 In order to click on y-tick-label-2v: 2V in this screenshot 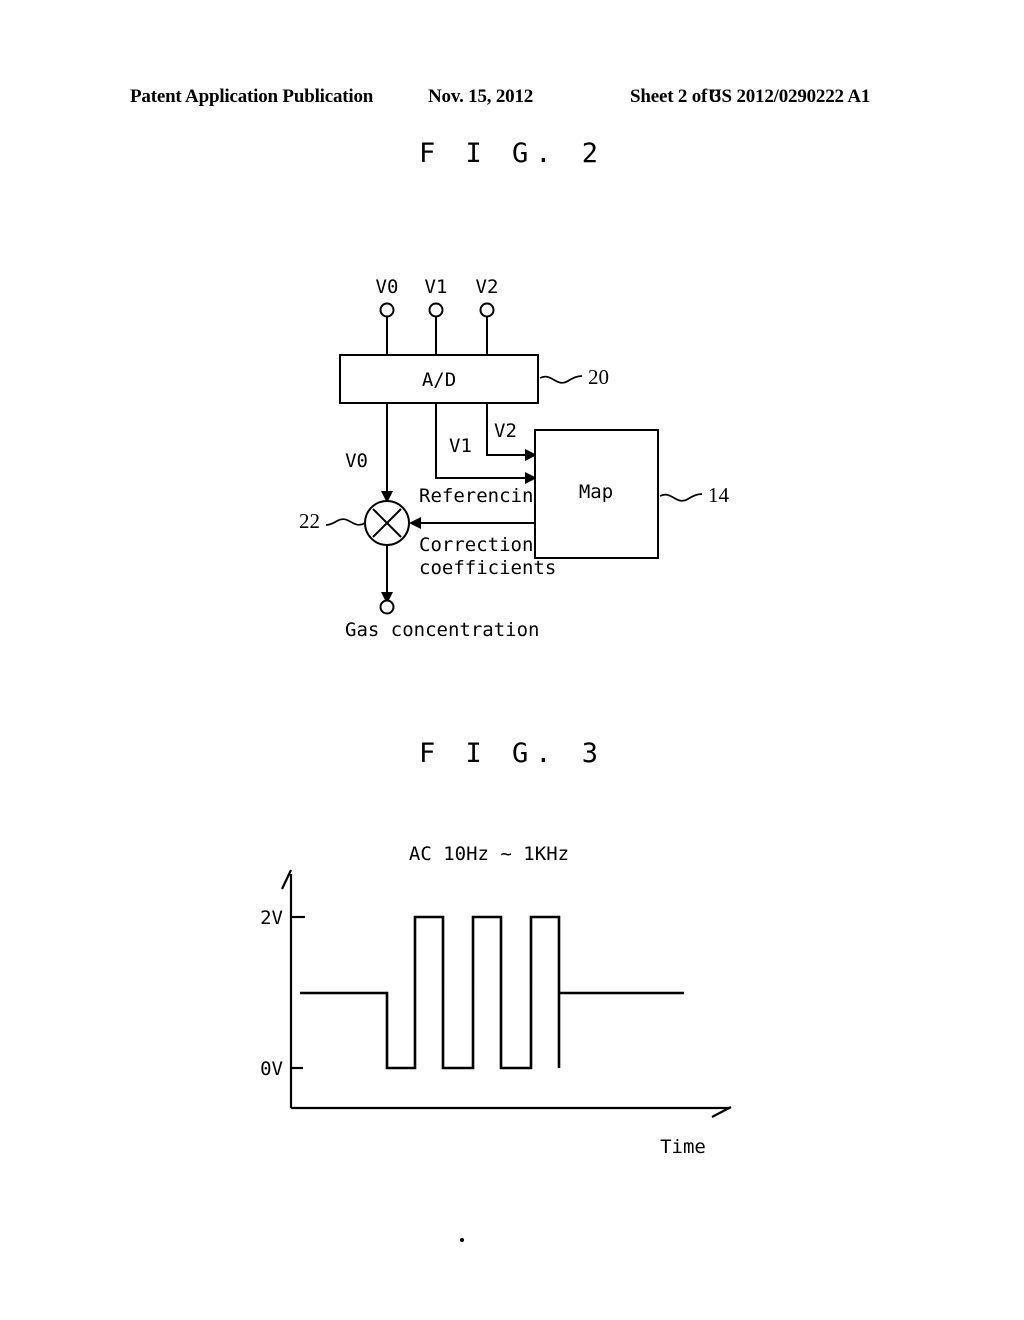, I will do `click(271, 918)`.